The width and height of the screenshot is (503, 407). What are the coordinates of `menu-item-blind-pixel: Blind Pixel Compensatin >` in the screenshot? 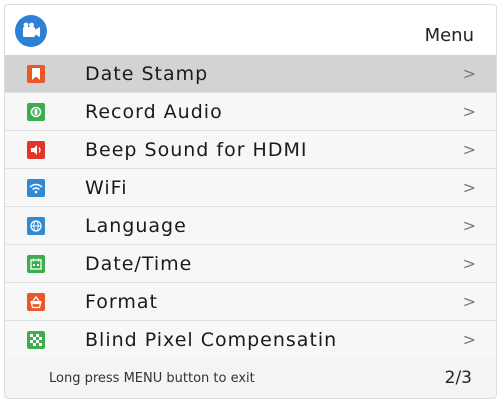 It's located at (250, 340).